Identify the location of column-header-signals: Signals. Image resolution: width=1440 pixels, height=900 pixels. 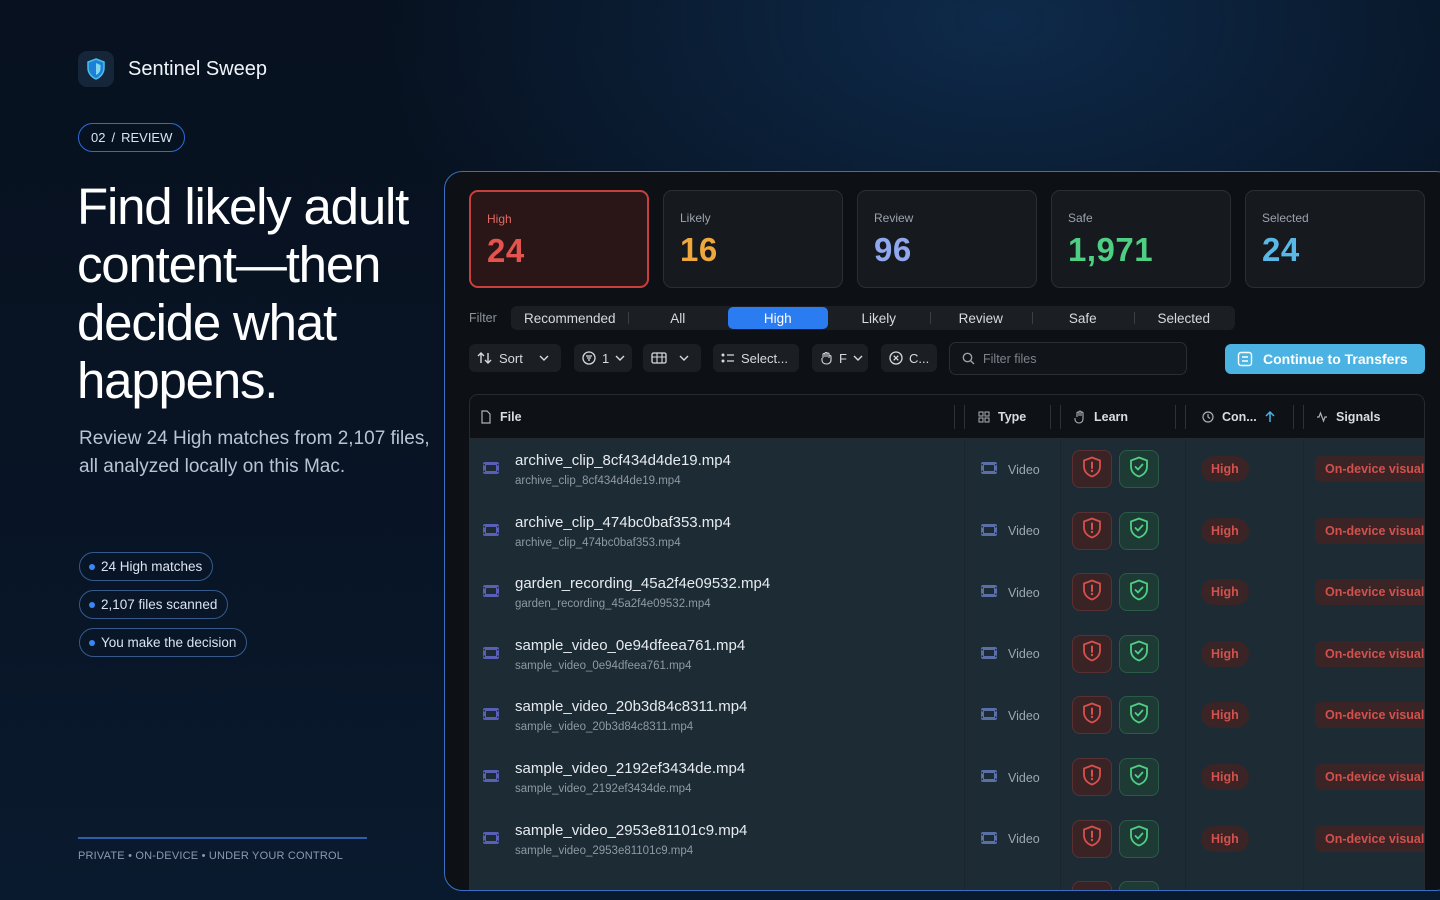
(1348, 417).